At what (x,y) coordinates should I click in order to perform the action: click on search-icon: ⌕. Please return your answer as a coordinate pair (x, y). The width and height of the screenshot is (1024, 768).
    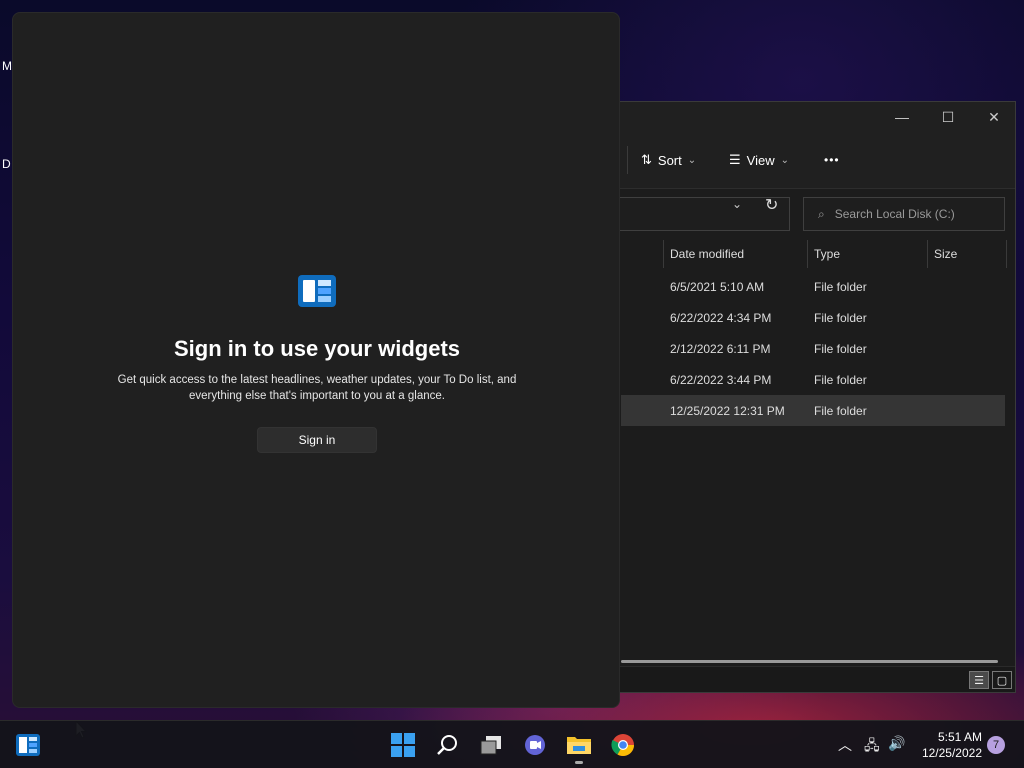
    Looking at the image, I should click on (821, 213).